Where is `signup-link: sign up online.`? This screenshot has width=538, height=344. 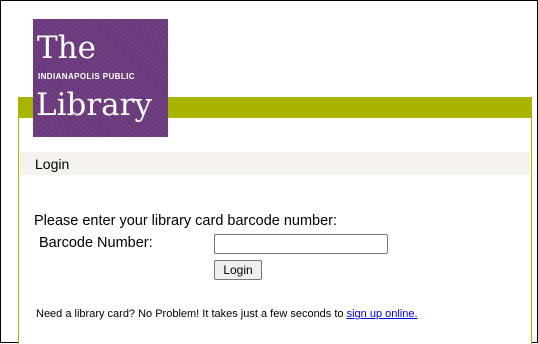 signup-link: sign up online. is located at coordinates (382, 314).